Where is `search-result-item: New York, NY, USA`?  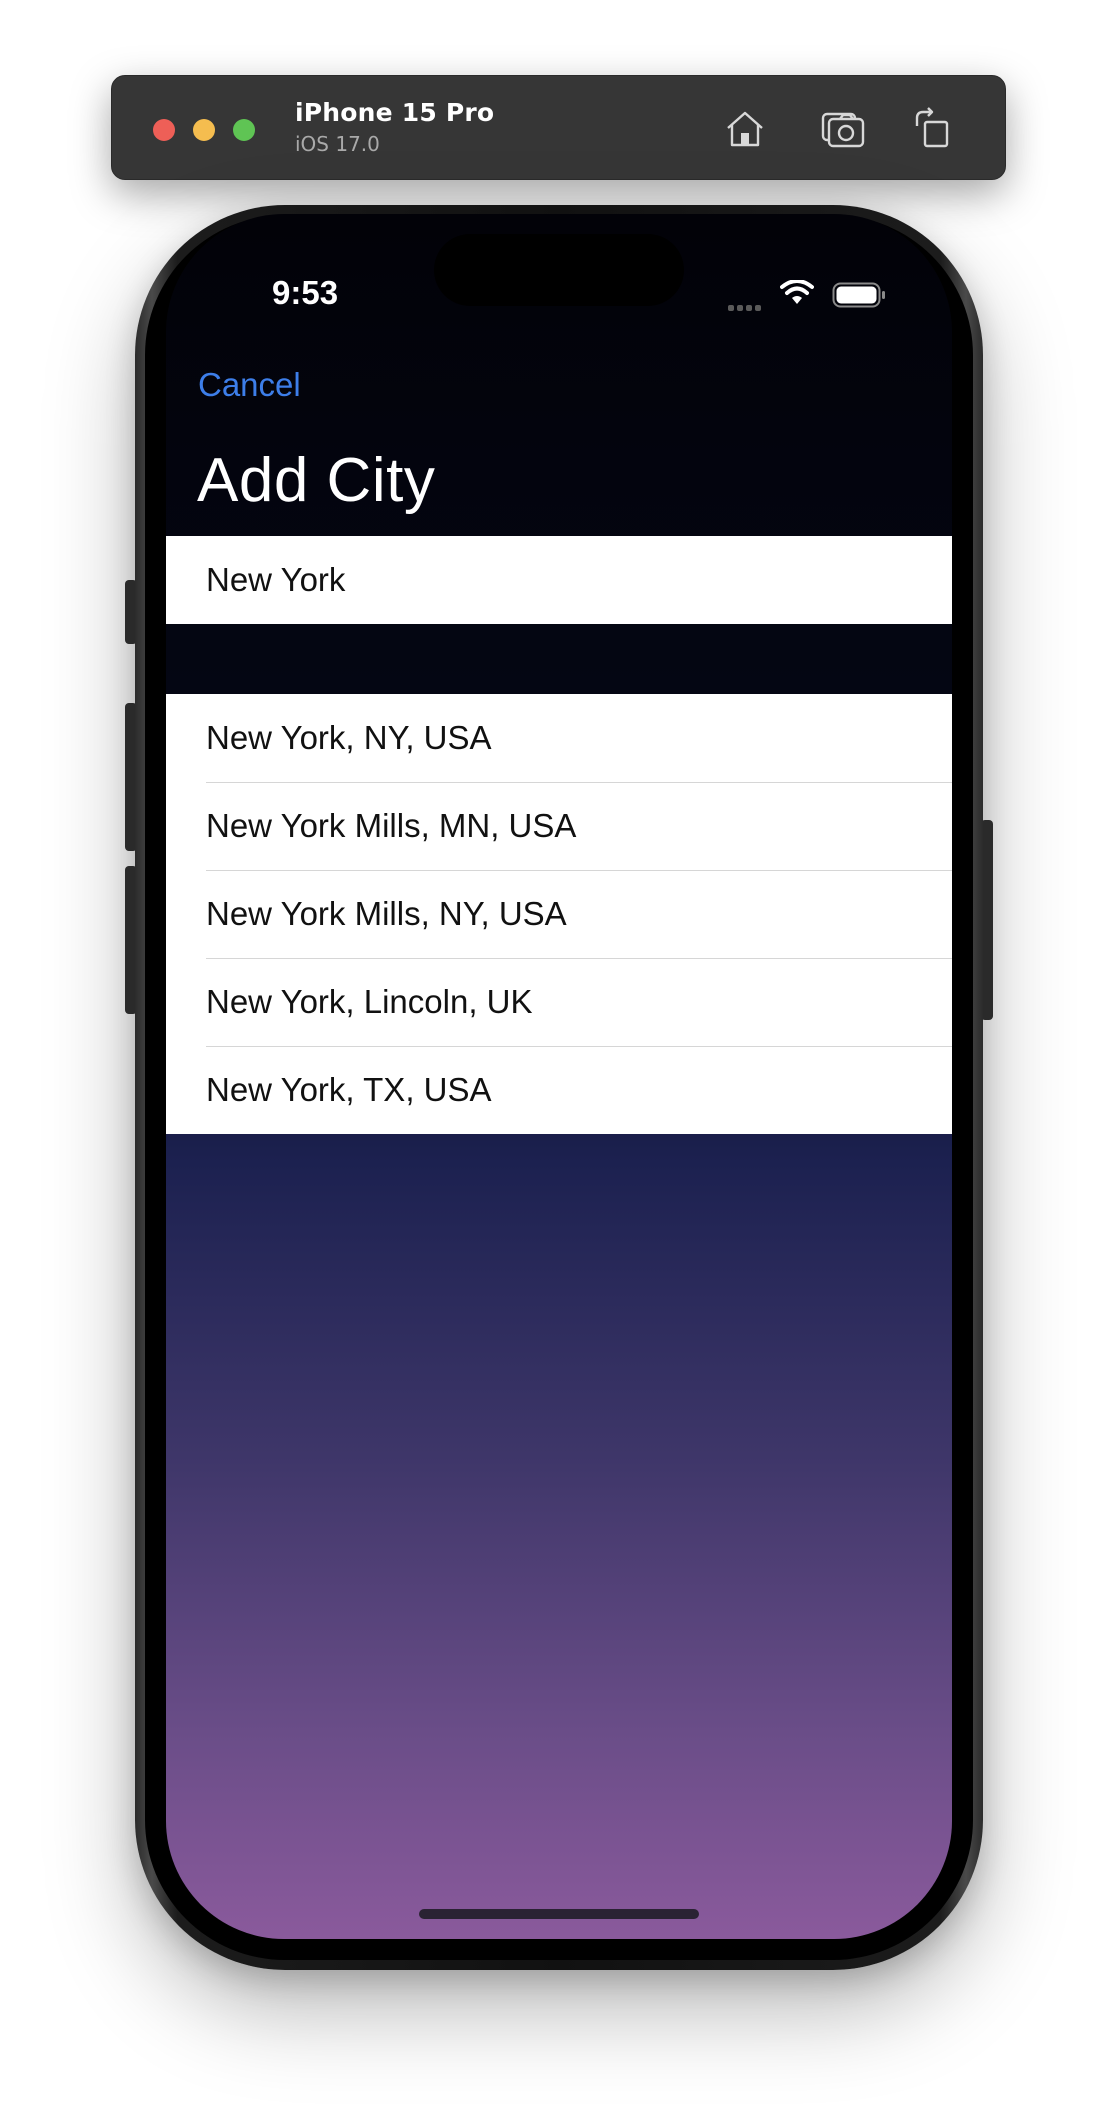
search-result-item: New York, NY, USA is located at coordinates (559, 738).